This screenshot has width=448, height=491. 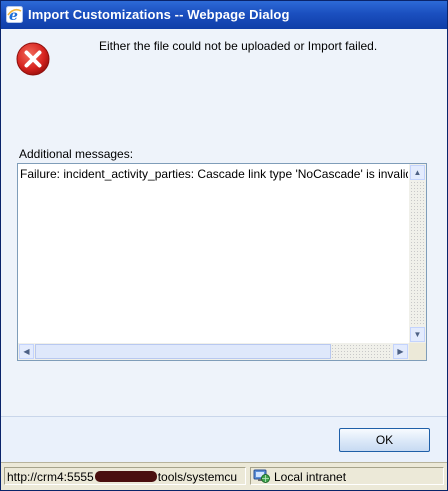 I want to click on error-icon, so click(x=33, y=59).